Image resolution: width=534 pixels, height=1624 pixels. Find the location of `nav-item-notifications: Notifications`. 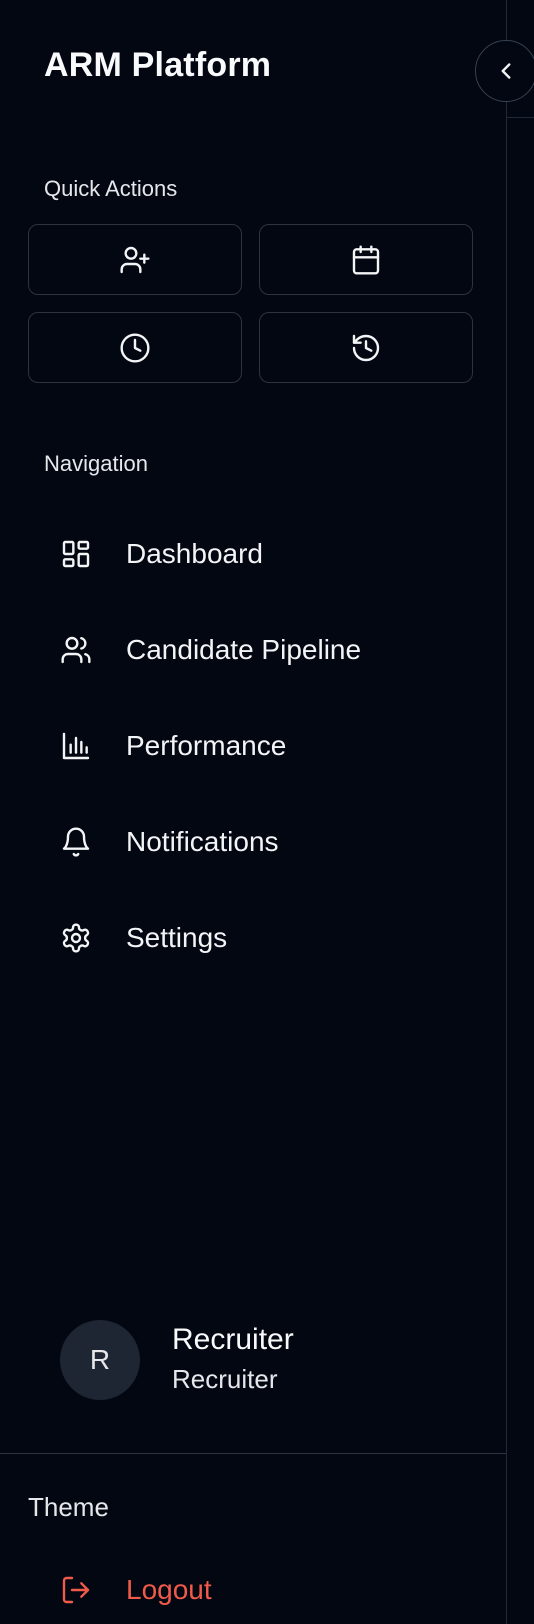

nav-item-notifications: Notifications is located at coordinates (254, 842).